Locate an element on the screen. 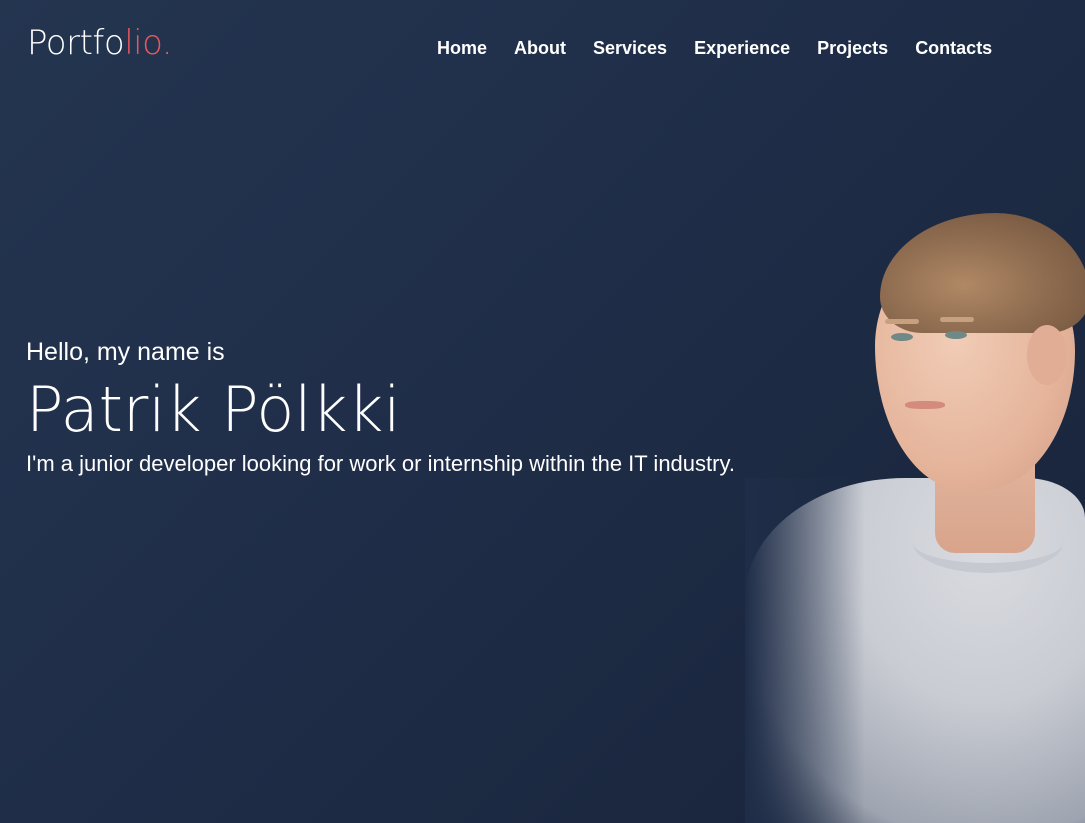 Image resolution: width=1085 pixels, height=823 pixels. nav-item-contacts: Contacts is located at coordinates (953, 48).